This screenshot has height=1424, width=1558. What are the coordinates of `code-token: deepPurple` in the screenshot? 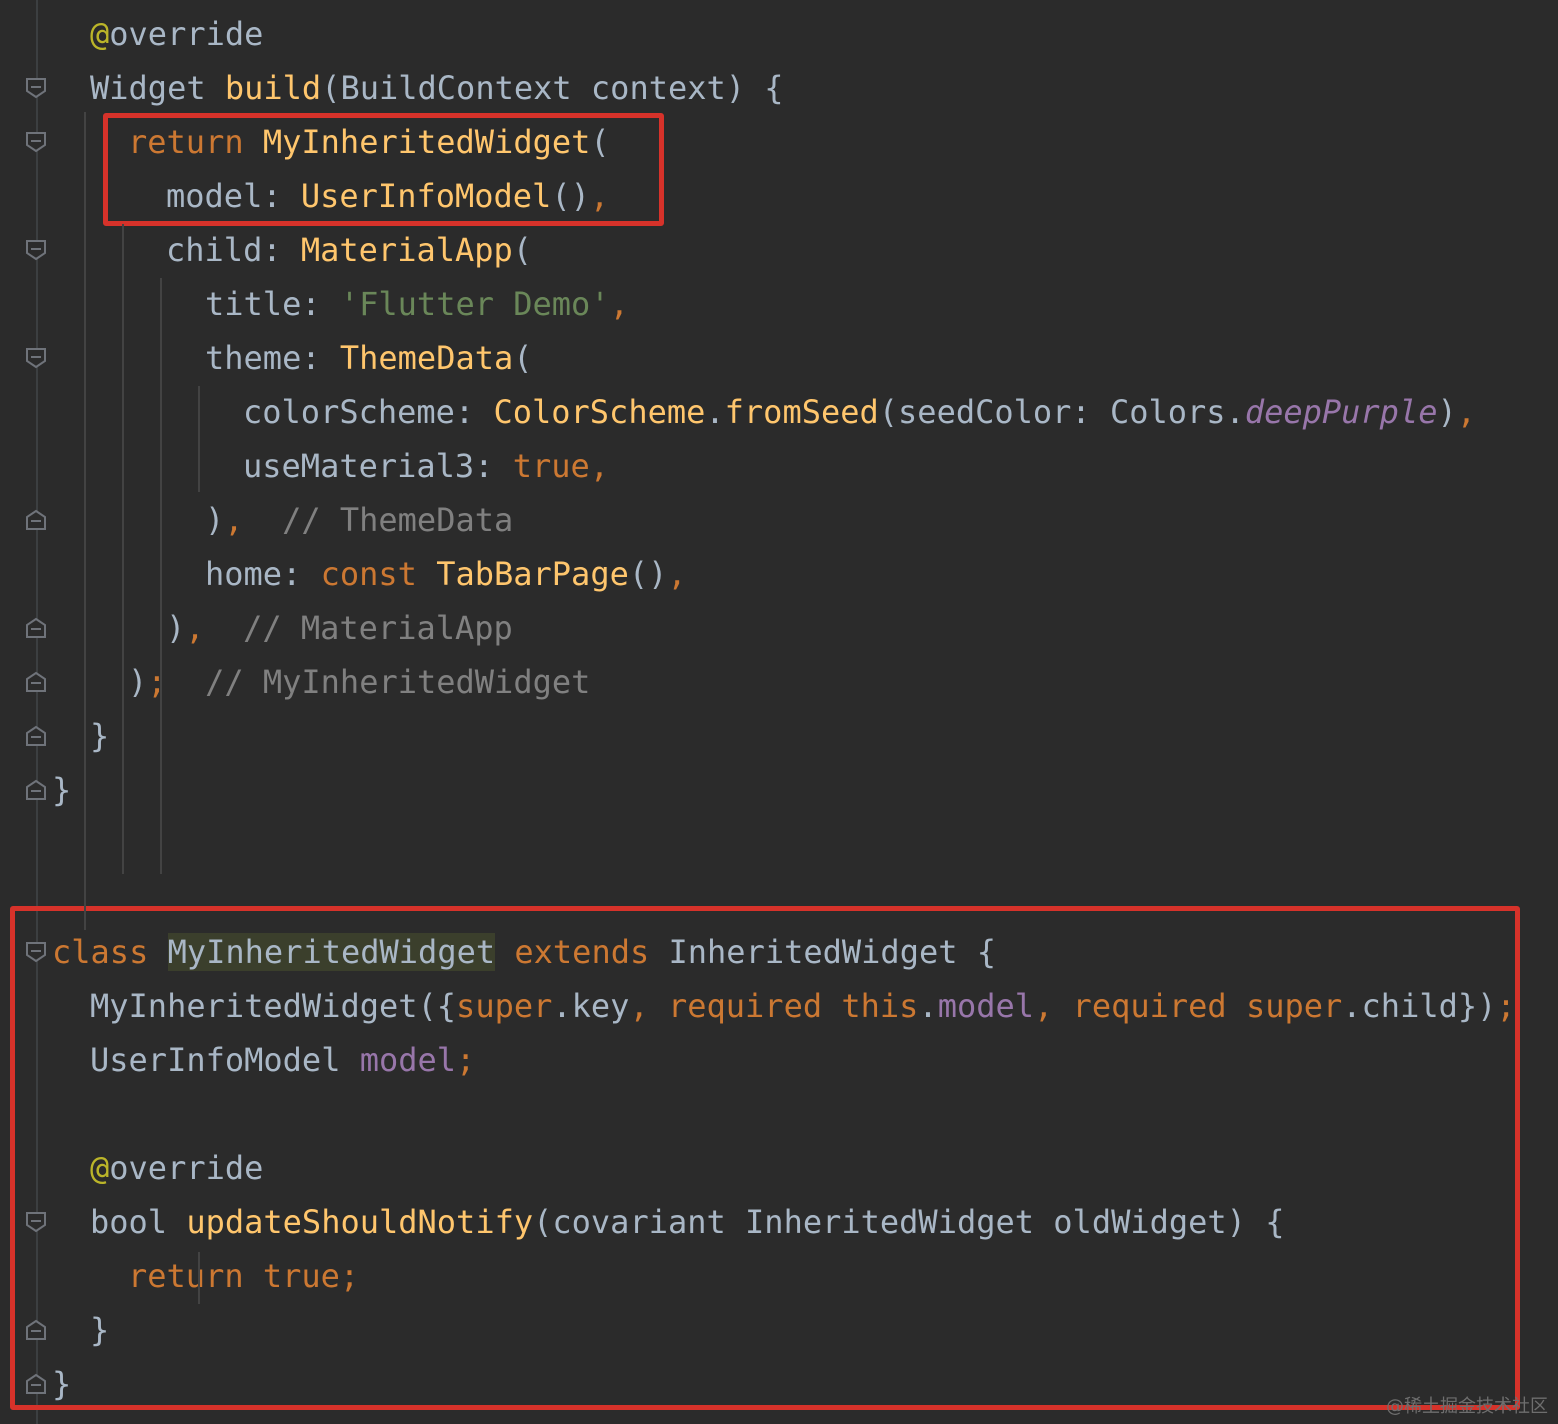 It's located at (1341, 412).